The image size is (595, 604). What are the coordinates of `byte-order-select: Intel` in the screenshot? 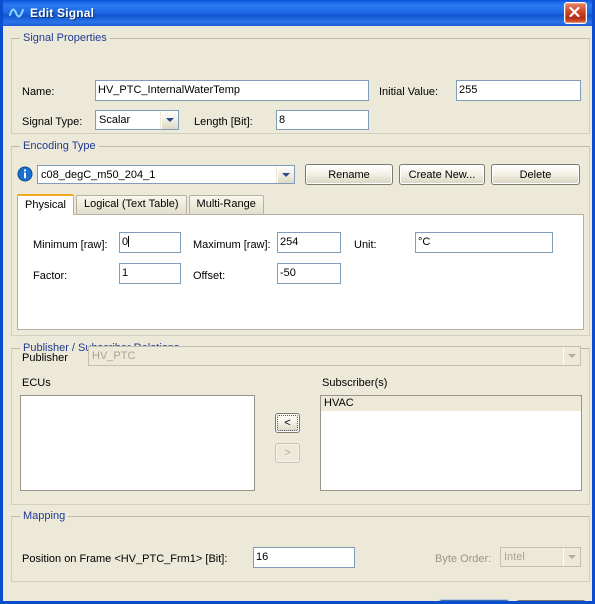 It's located at (540, 557).